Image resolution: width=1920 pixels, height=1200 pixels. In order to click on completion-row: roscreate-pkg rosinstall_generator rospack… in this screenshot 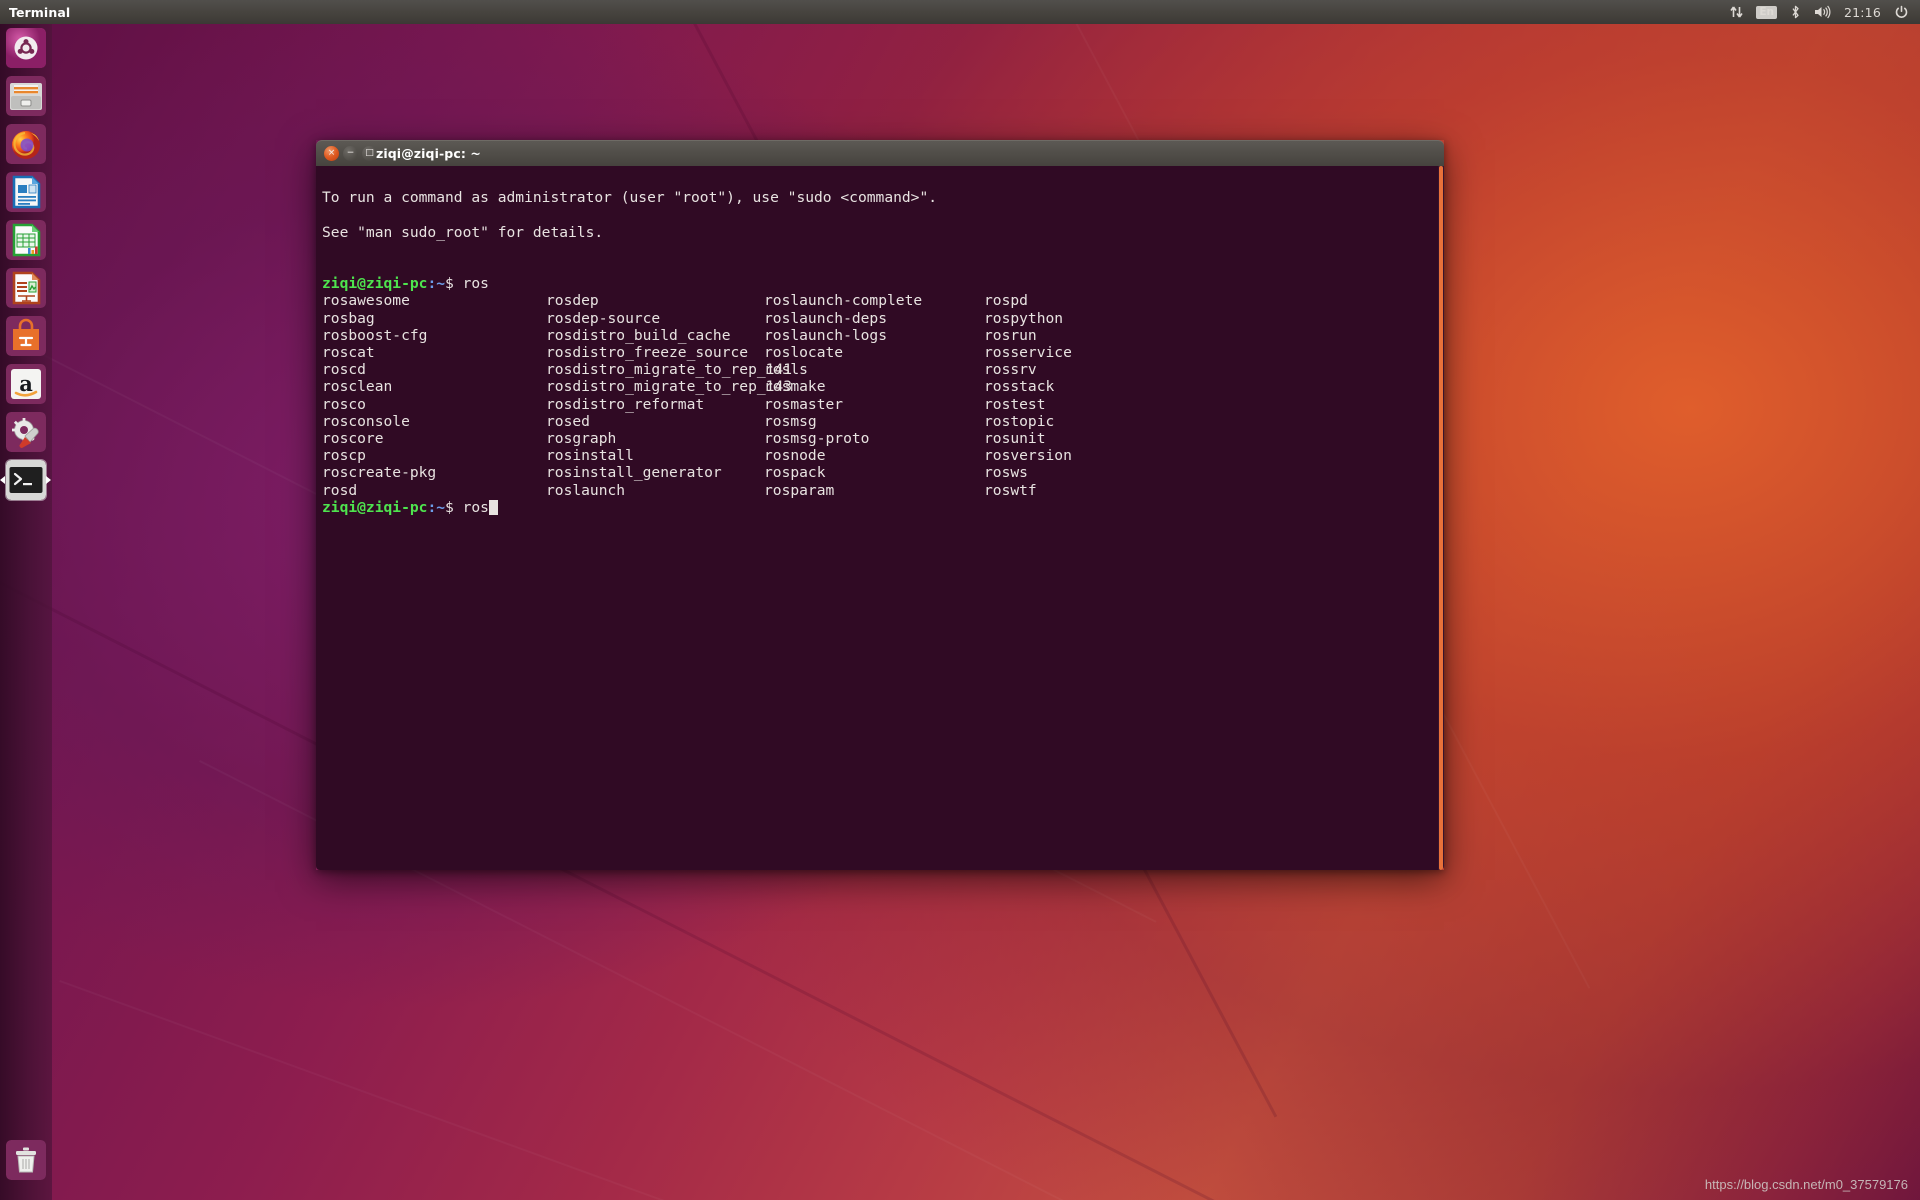, I will do `click(883, 472)`.